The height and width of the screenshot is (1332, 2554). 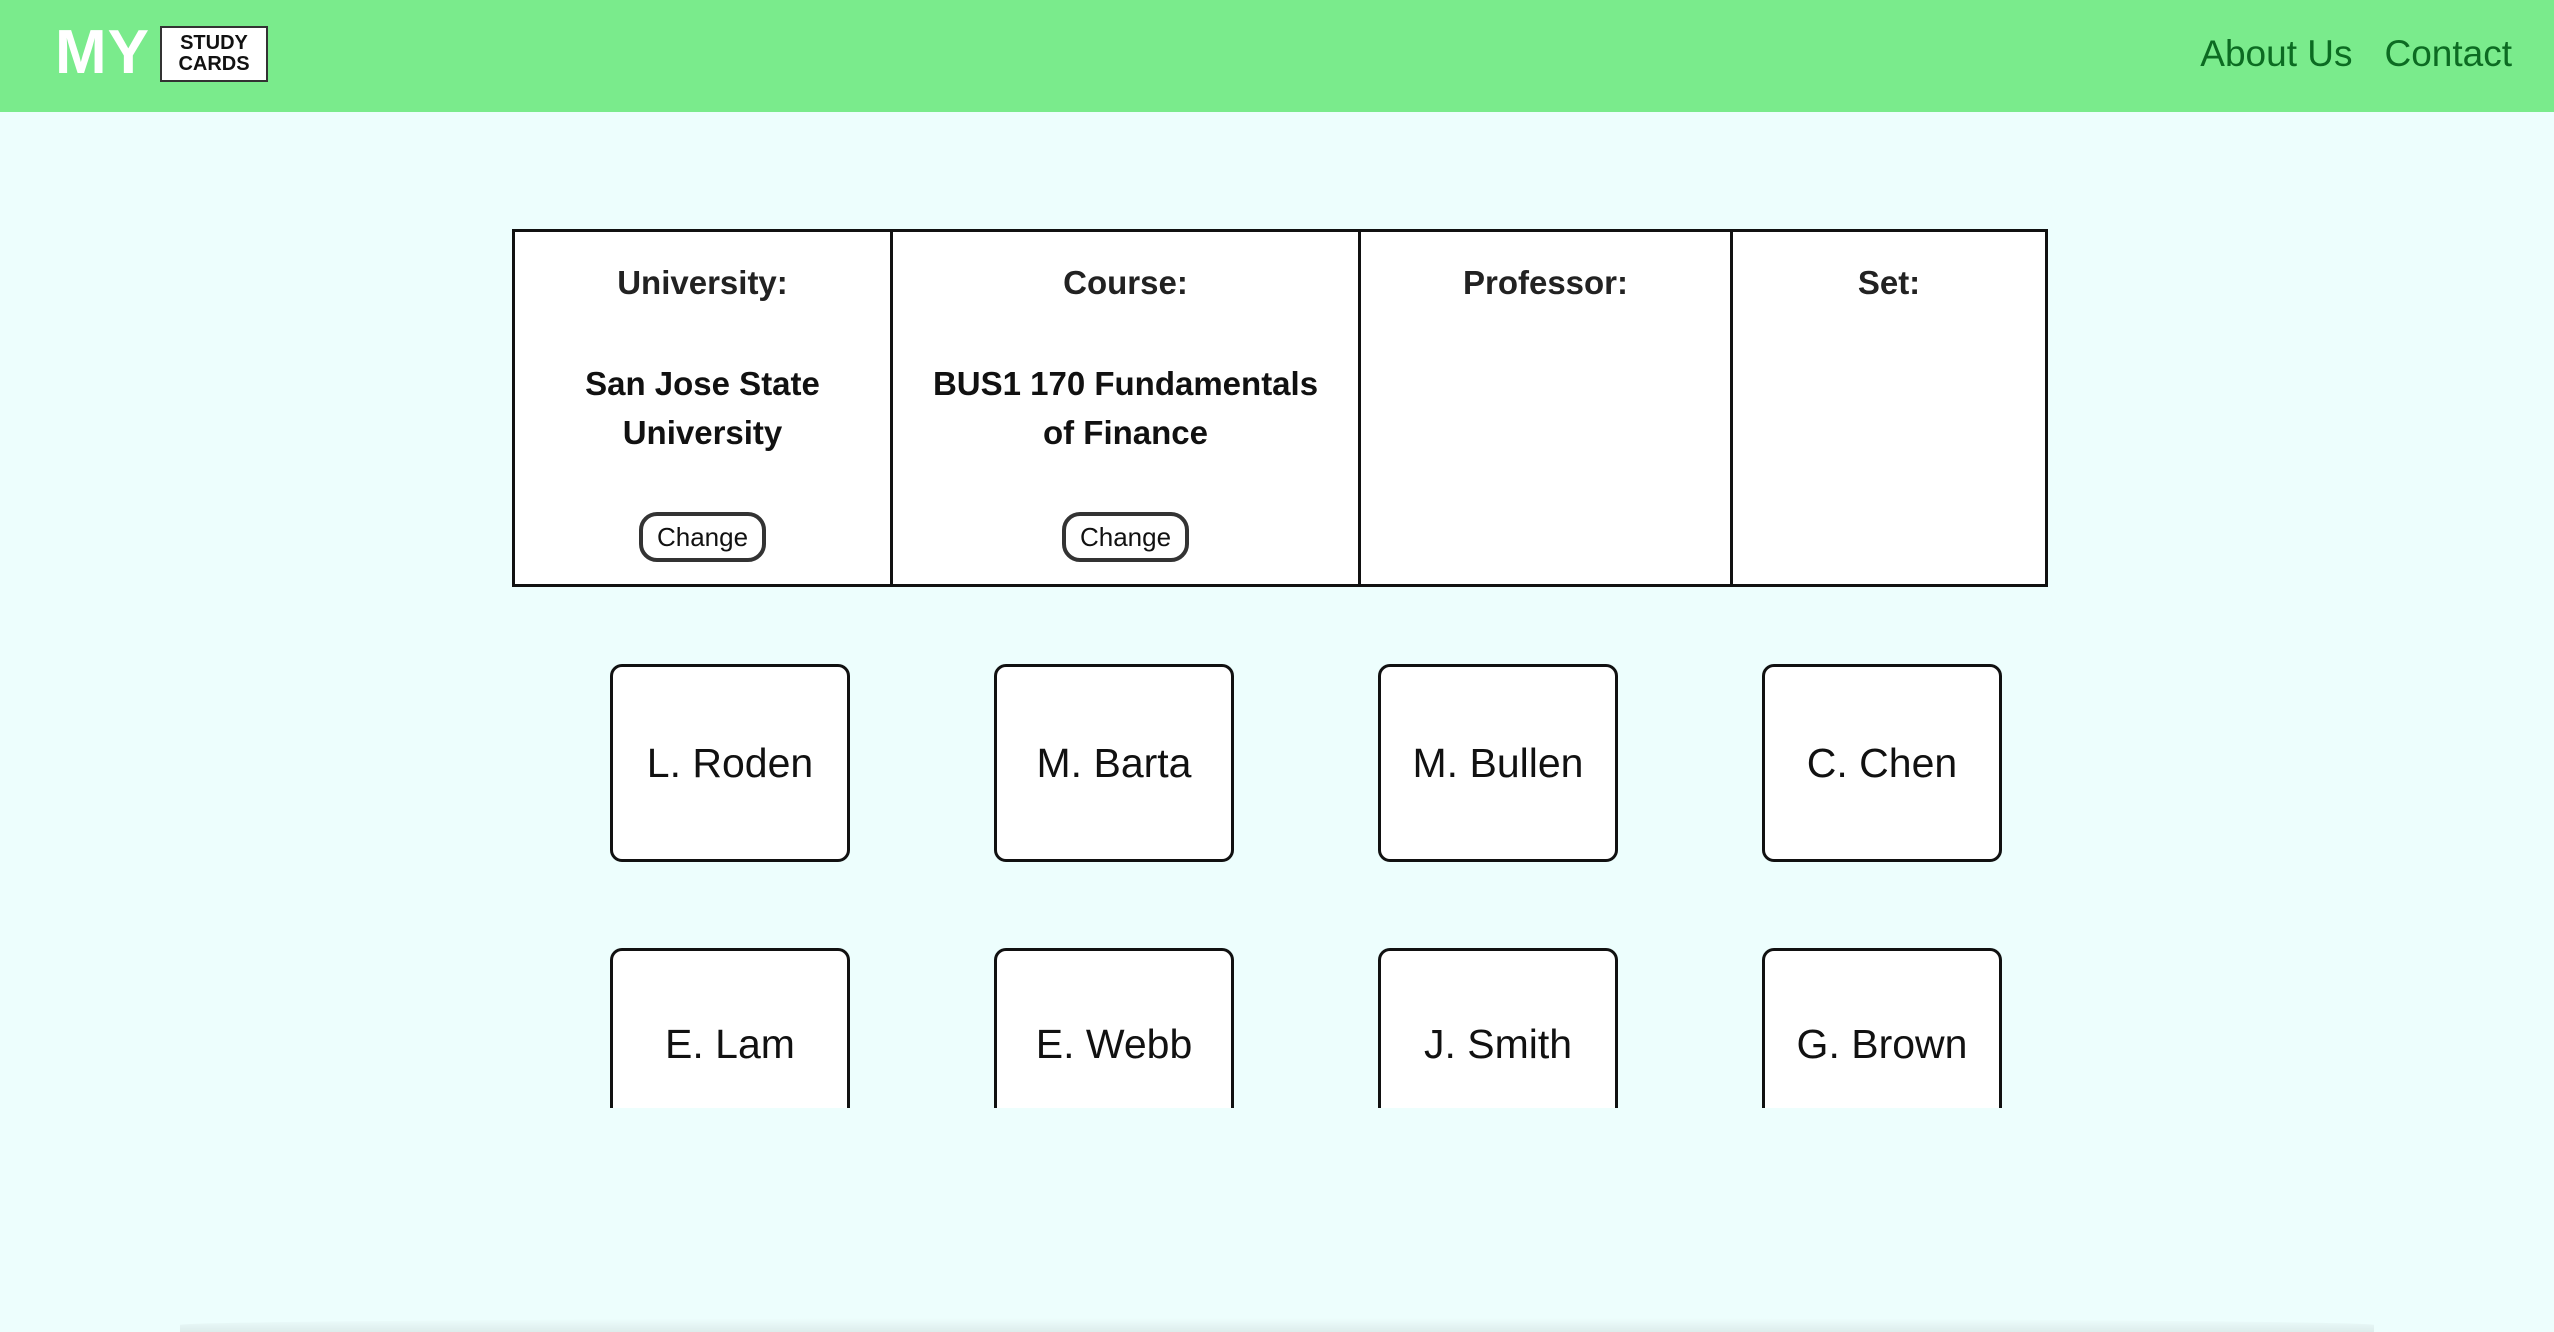 I want to click on university-value: San Jose State University, so click(x=702, y=408).